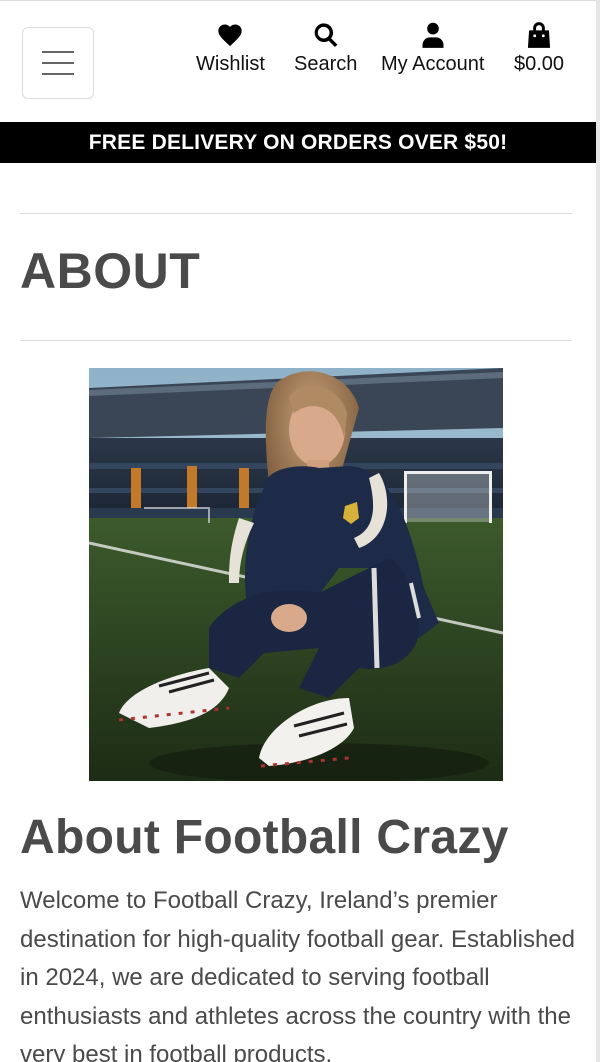 Image resolution: width=600 pixels, height=1062 pixels. I want to click on page-edge, so click(598, 531).